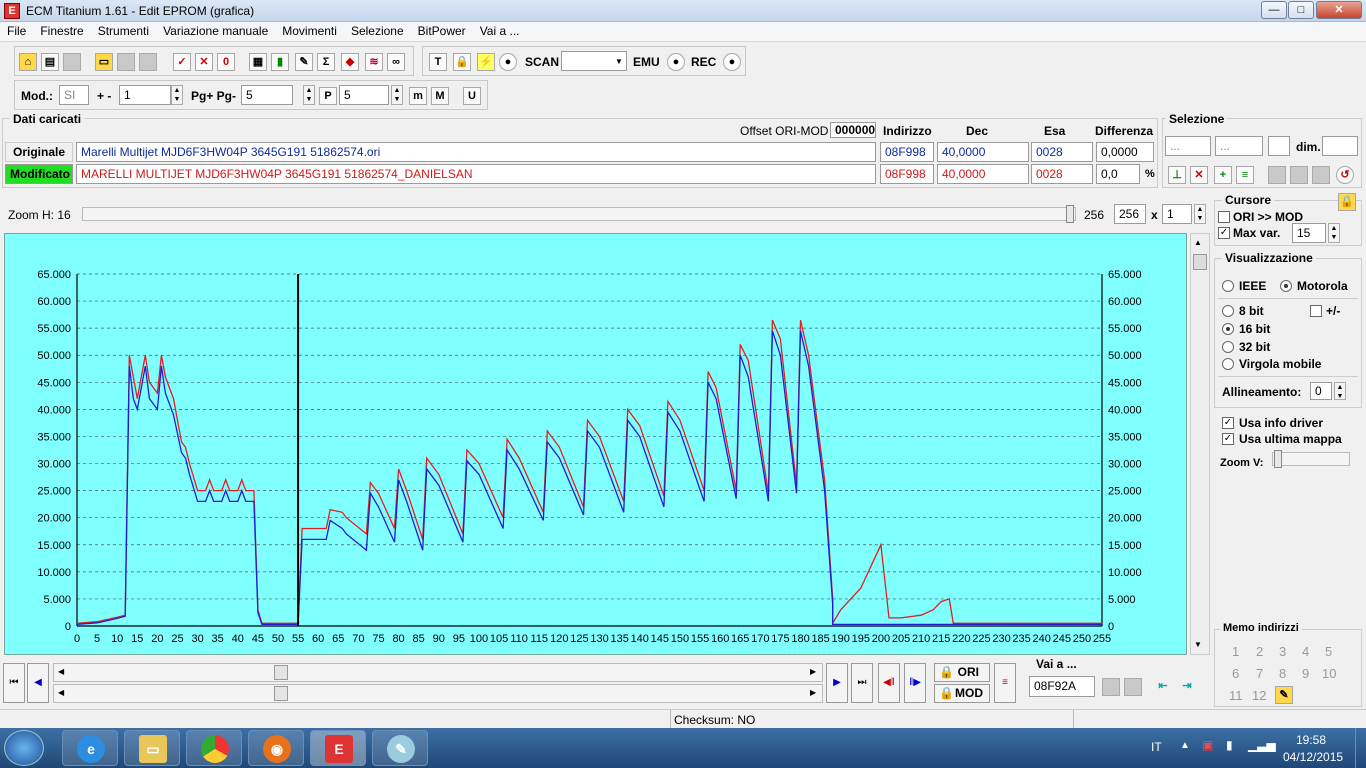  What do you see at coordinates (1284, 695) in the screenshot?
I see `memo-edit-icon: ✎` at bounding box center [1284, 695].